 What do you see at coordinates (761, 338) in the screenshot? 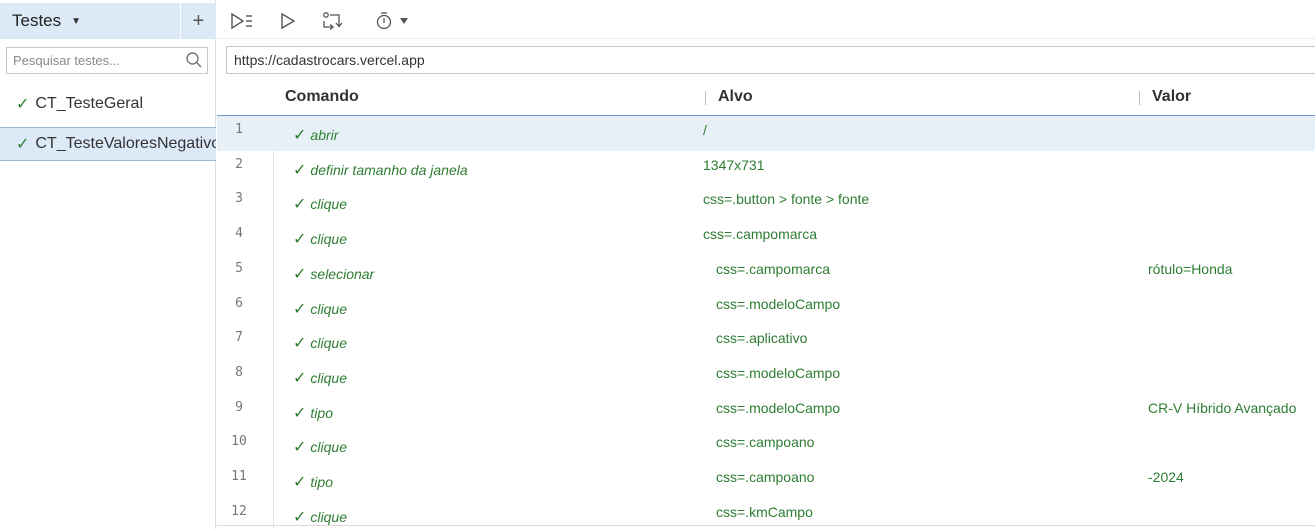
I see `target-cell: css=.aplicativo` at bounding box center [761, 338].